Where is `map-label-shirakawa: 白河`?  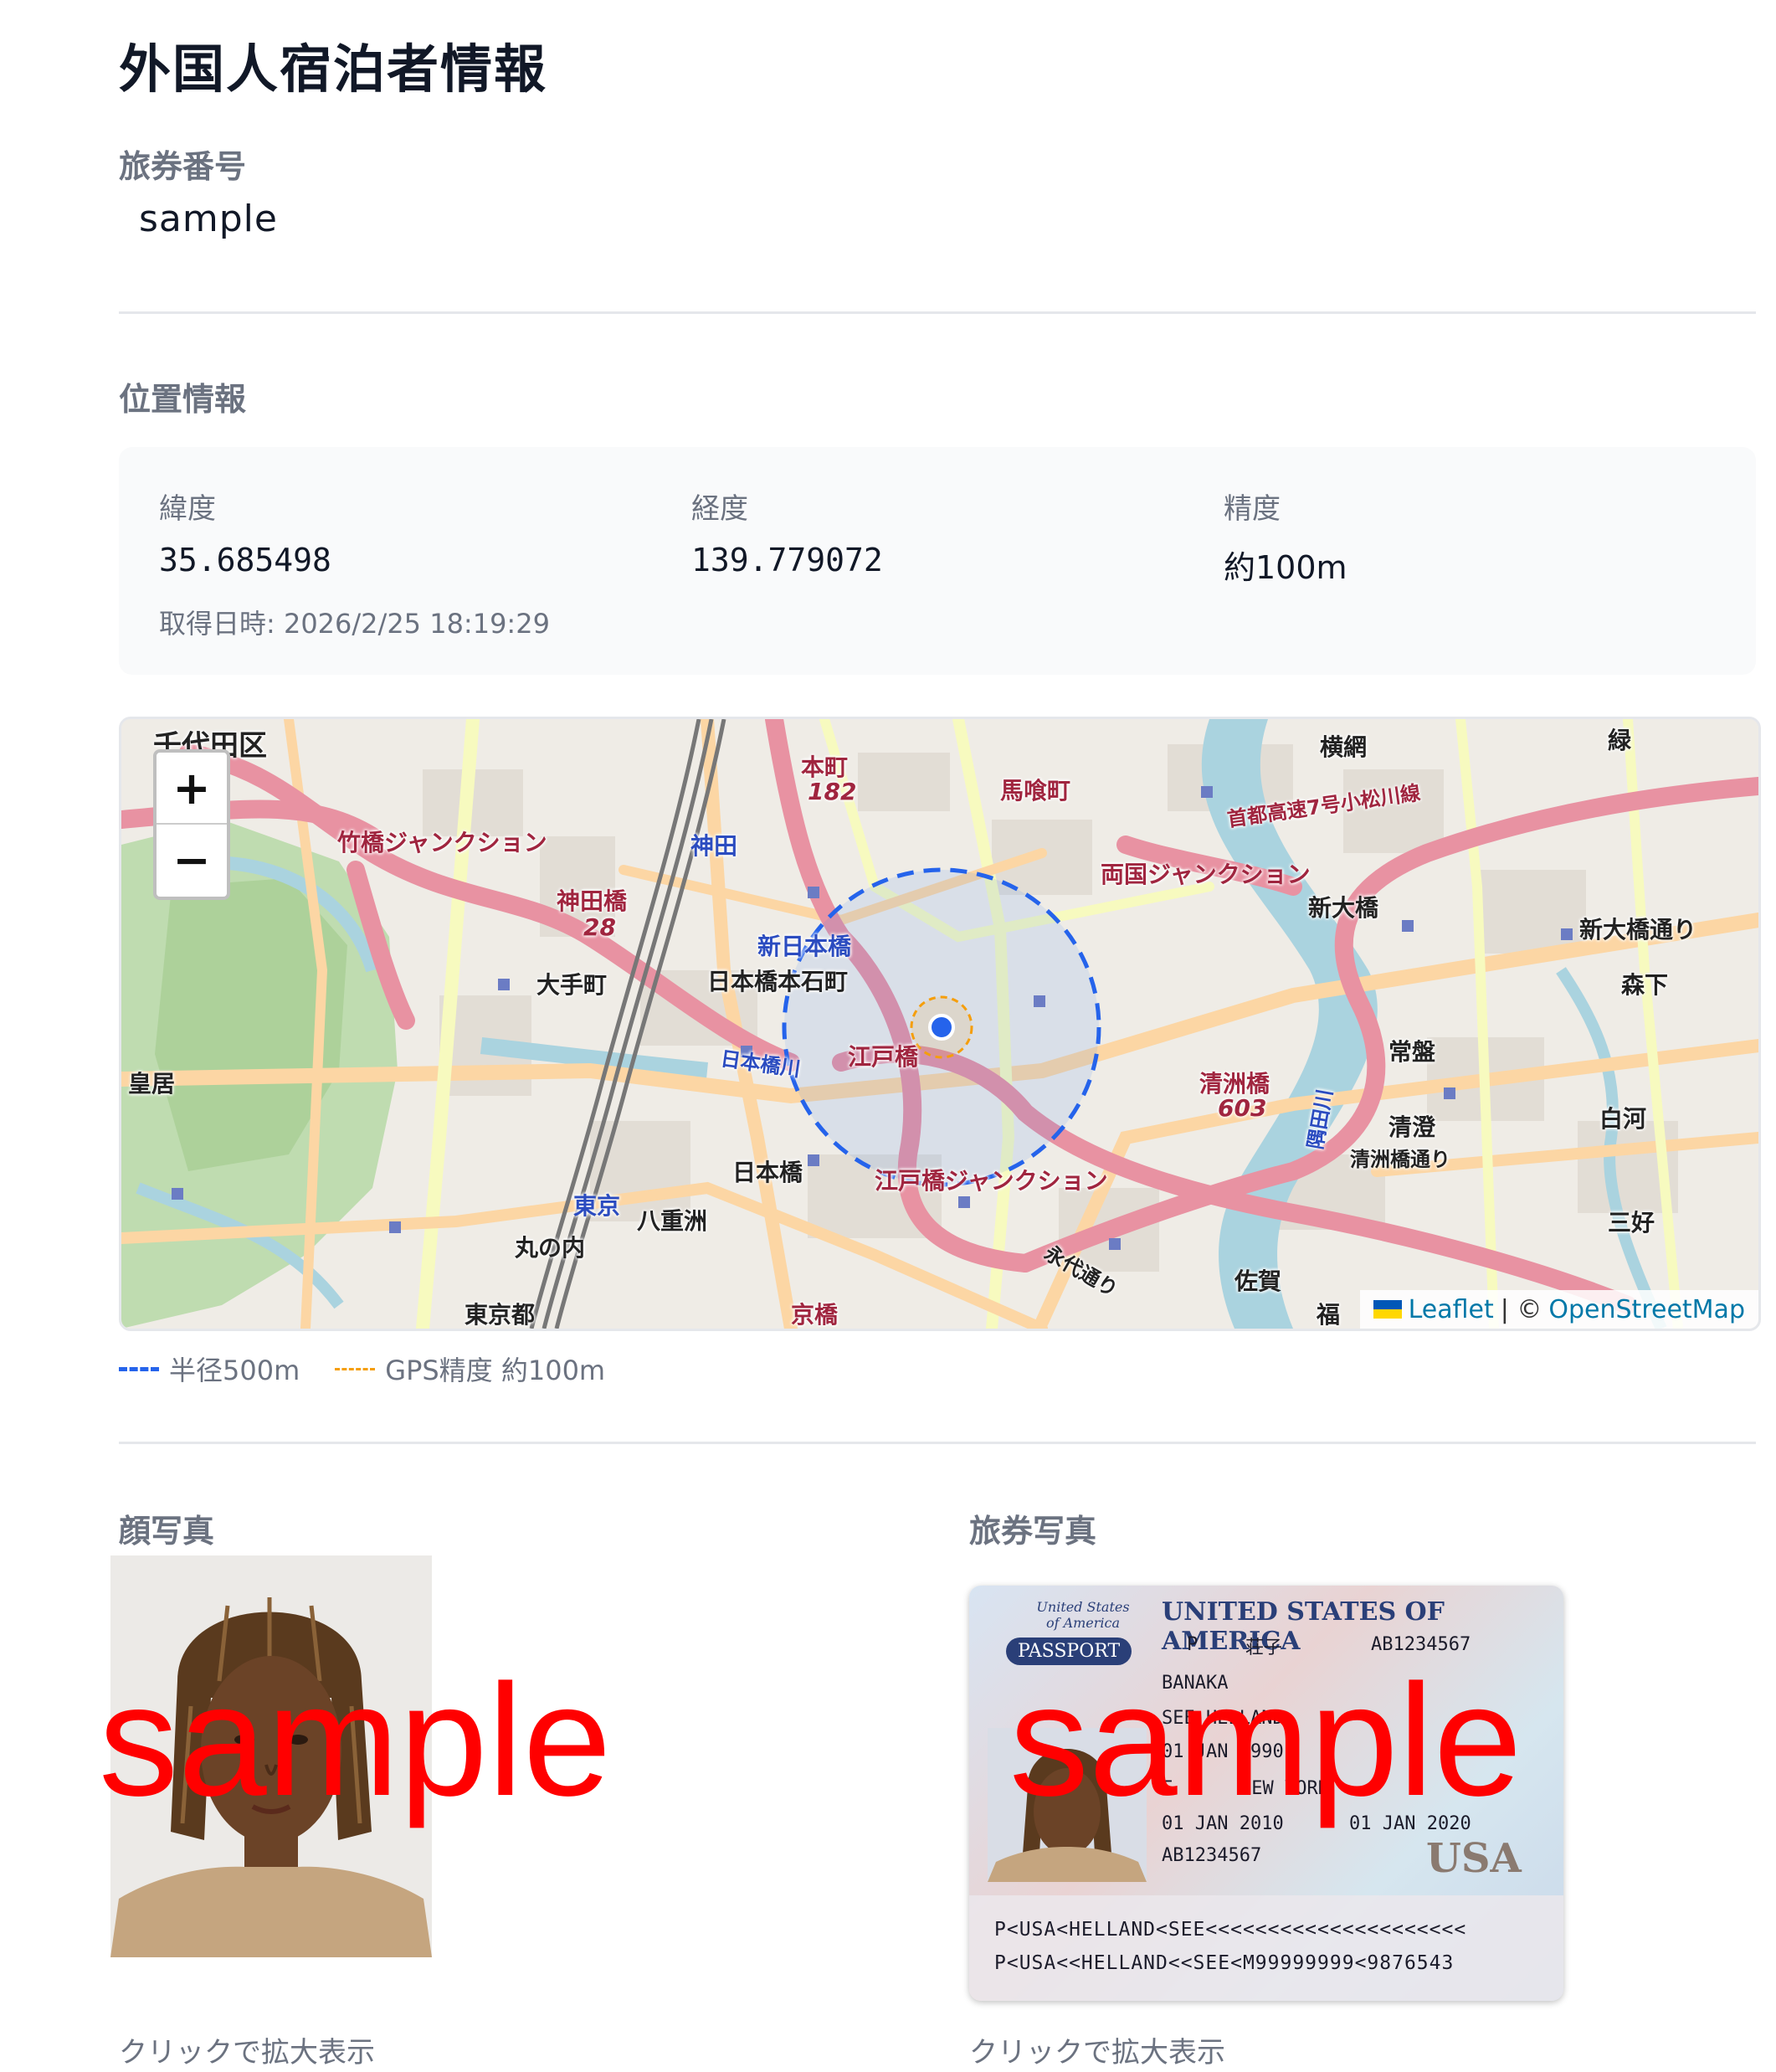 map-label-shirakawa: 白河 is located at coordinates (1623, 1119).